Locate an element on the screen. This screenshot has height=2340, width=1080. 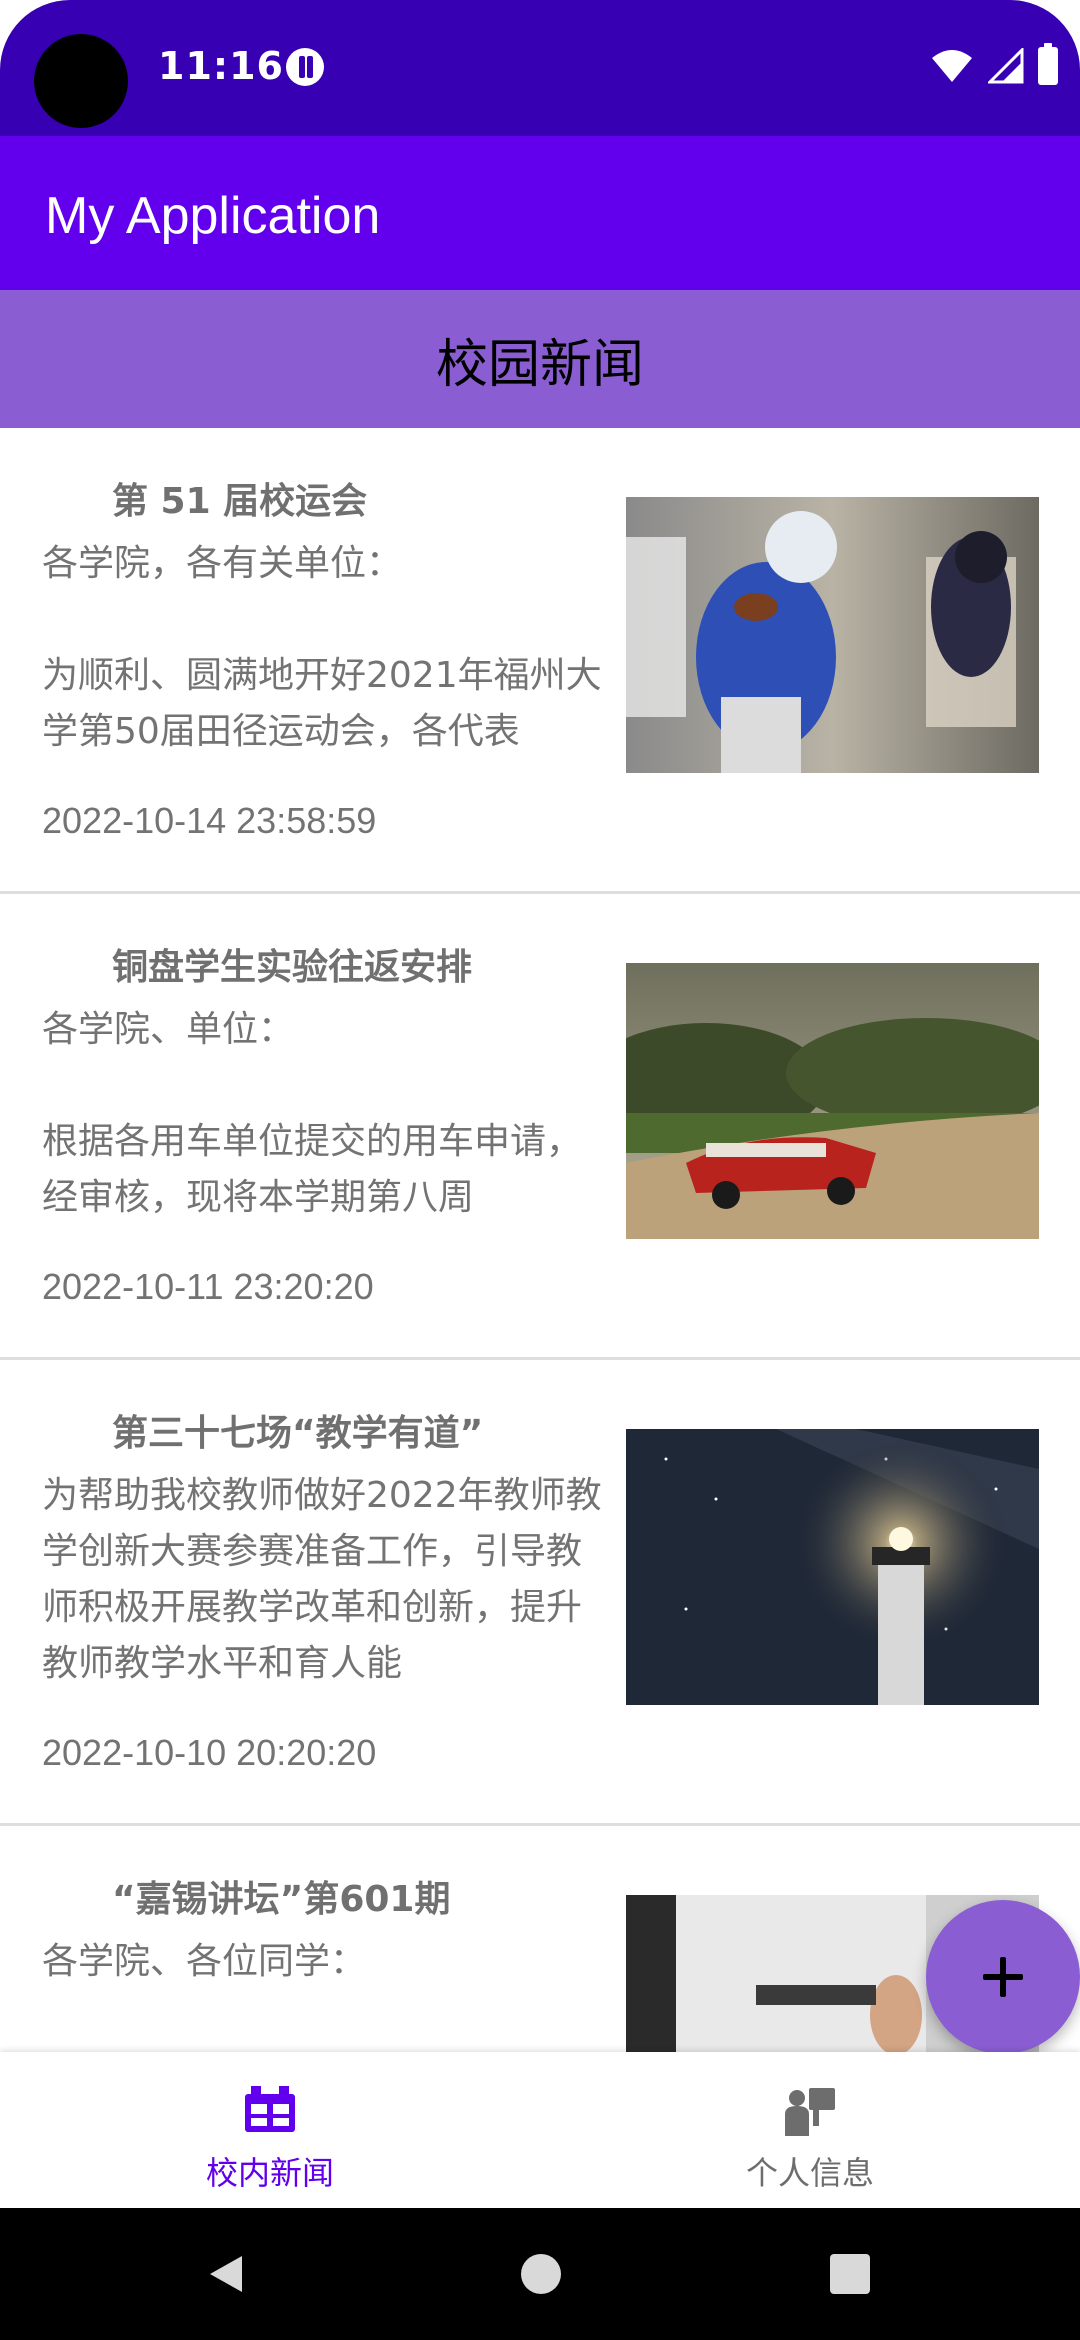
nav-label-profile: 个人信息 is located at coordinates (809, 2173).